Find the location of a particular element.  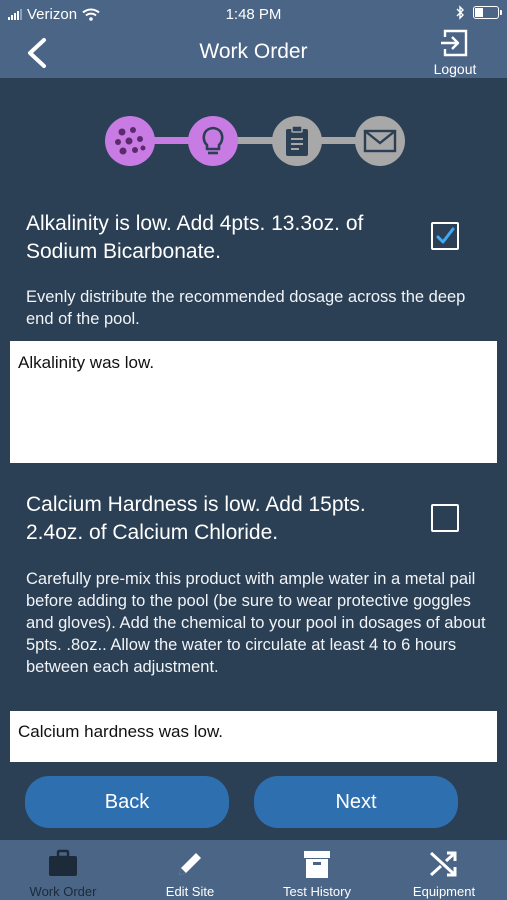

task-note-field: Calcium hardness was low. is located at coordinates (253, 736).